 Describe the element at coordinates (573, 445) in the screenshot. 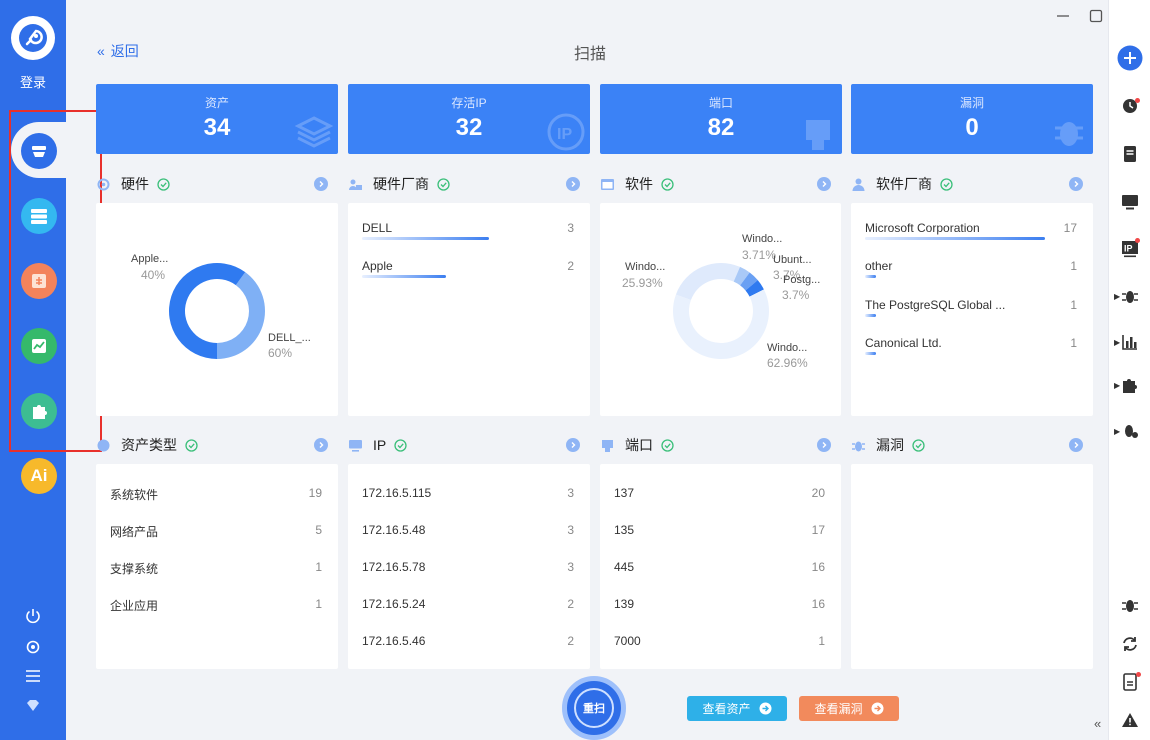

I see `ip-more-button` at that location.